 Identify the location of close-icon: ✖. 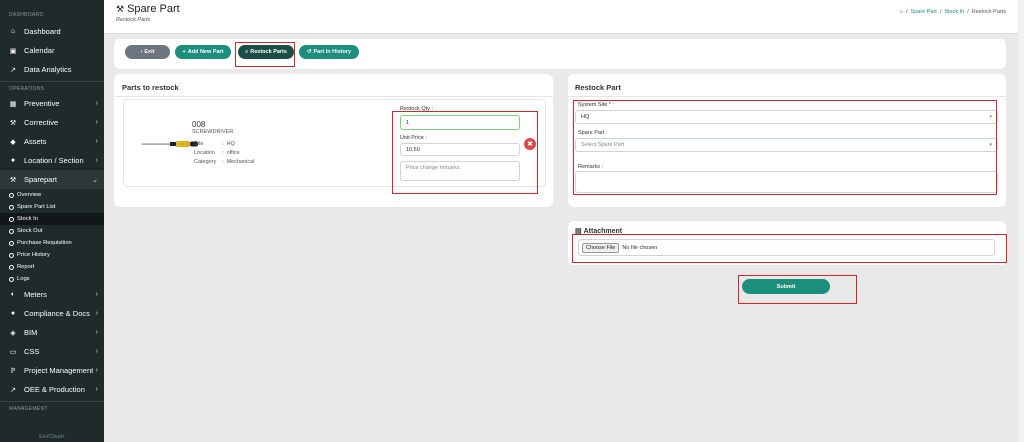
(530, 144).